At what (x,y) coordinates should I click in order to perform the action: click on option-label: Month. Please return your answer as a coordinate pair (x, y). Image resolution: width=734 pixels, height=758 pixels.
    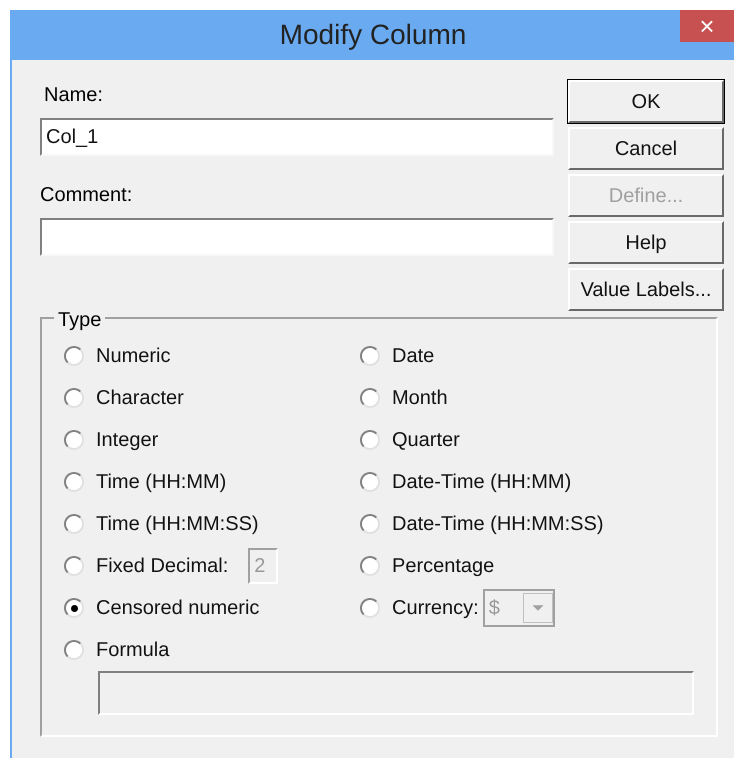
    Looking at the image, I should click on (420, 398).